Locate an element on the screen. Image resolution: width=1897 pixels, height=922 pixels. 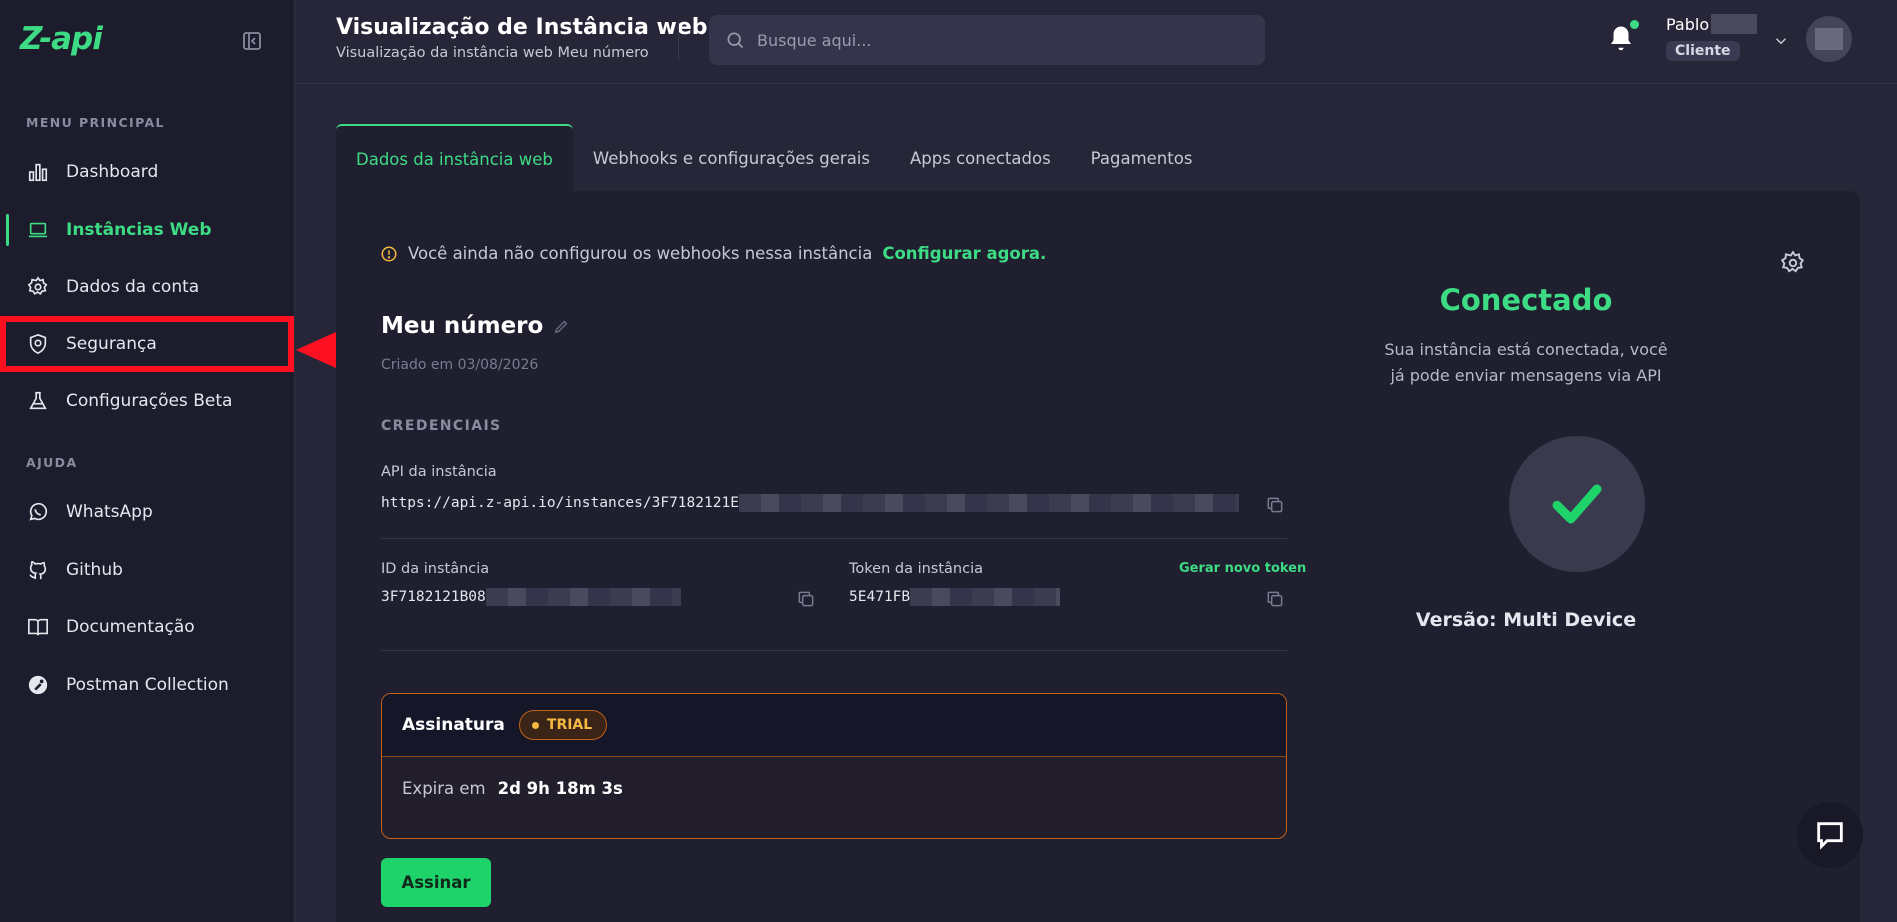
page-subtitle: Visualização da instância web Meu número is located at coordinates (492, 53).